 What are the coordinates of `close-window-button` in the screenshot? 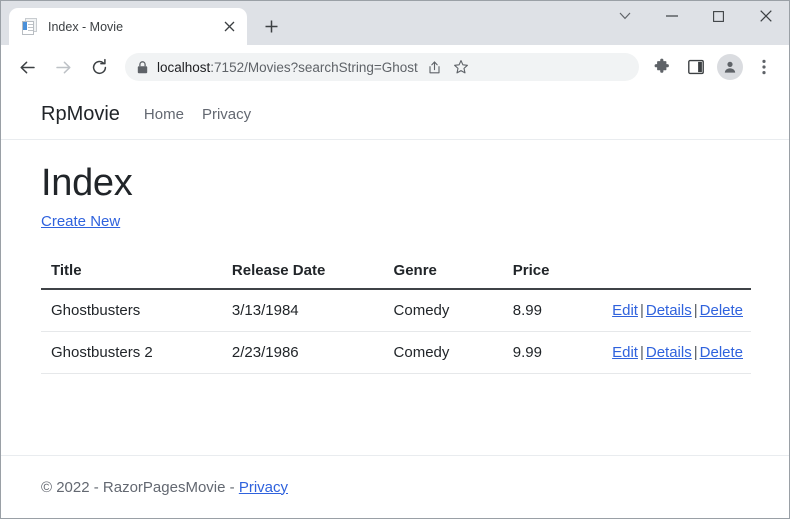 It's located at (765, 16).